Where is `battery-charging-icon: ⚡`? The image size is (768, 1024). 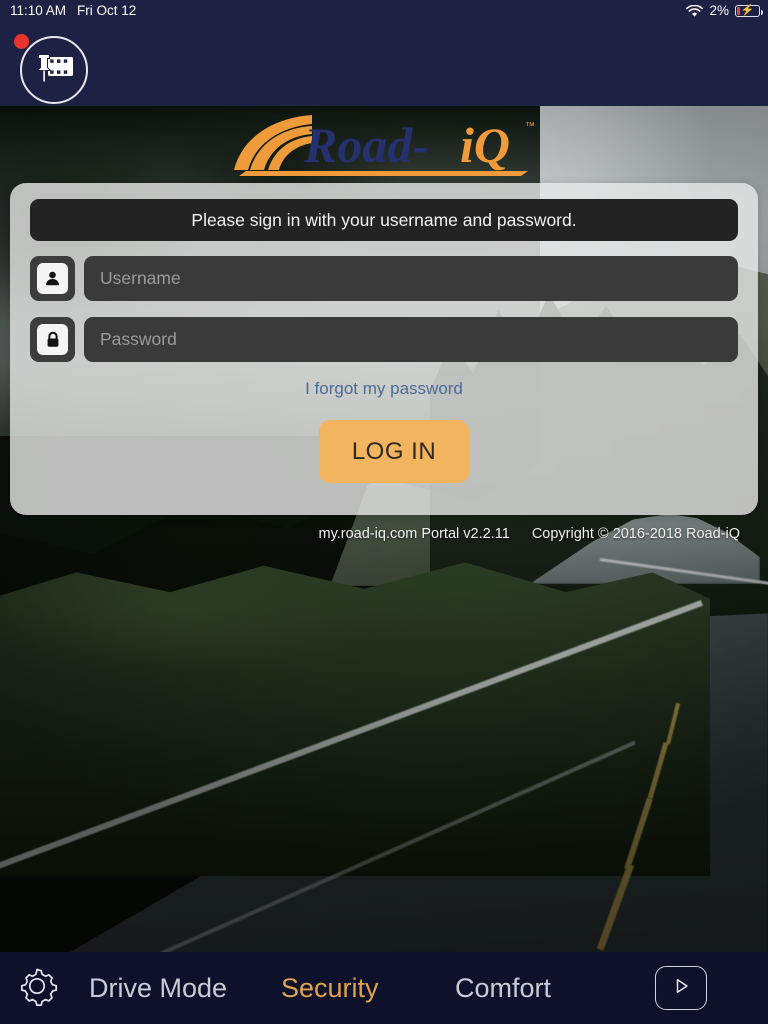 battery-charging-icon: ⚡ is located at coordinates (749, 10).